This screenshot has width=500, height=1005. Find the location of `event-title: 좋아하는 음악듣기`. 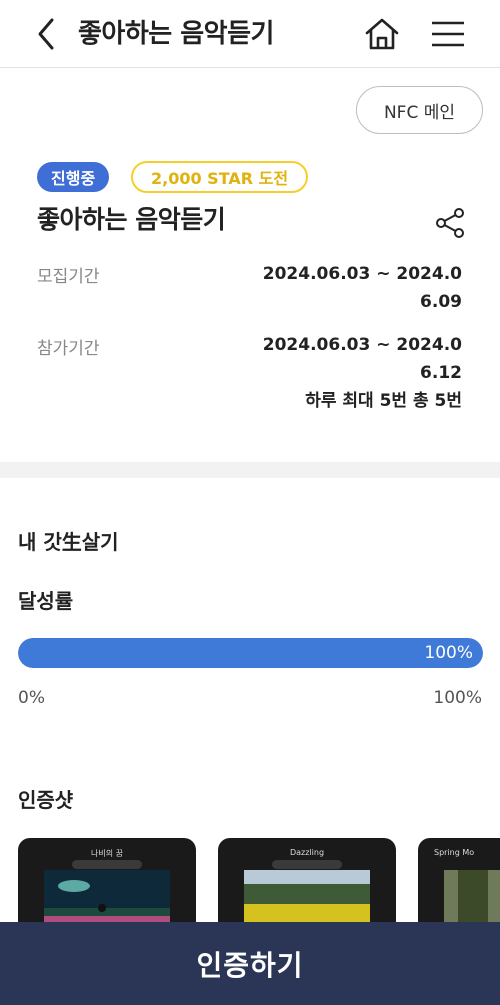

event-title: 좋아하는 음악듣기 is located at coordinates (131, 219).